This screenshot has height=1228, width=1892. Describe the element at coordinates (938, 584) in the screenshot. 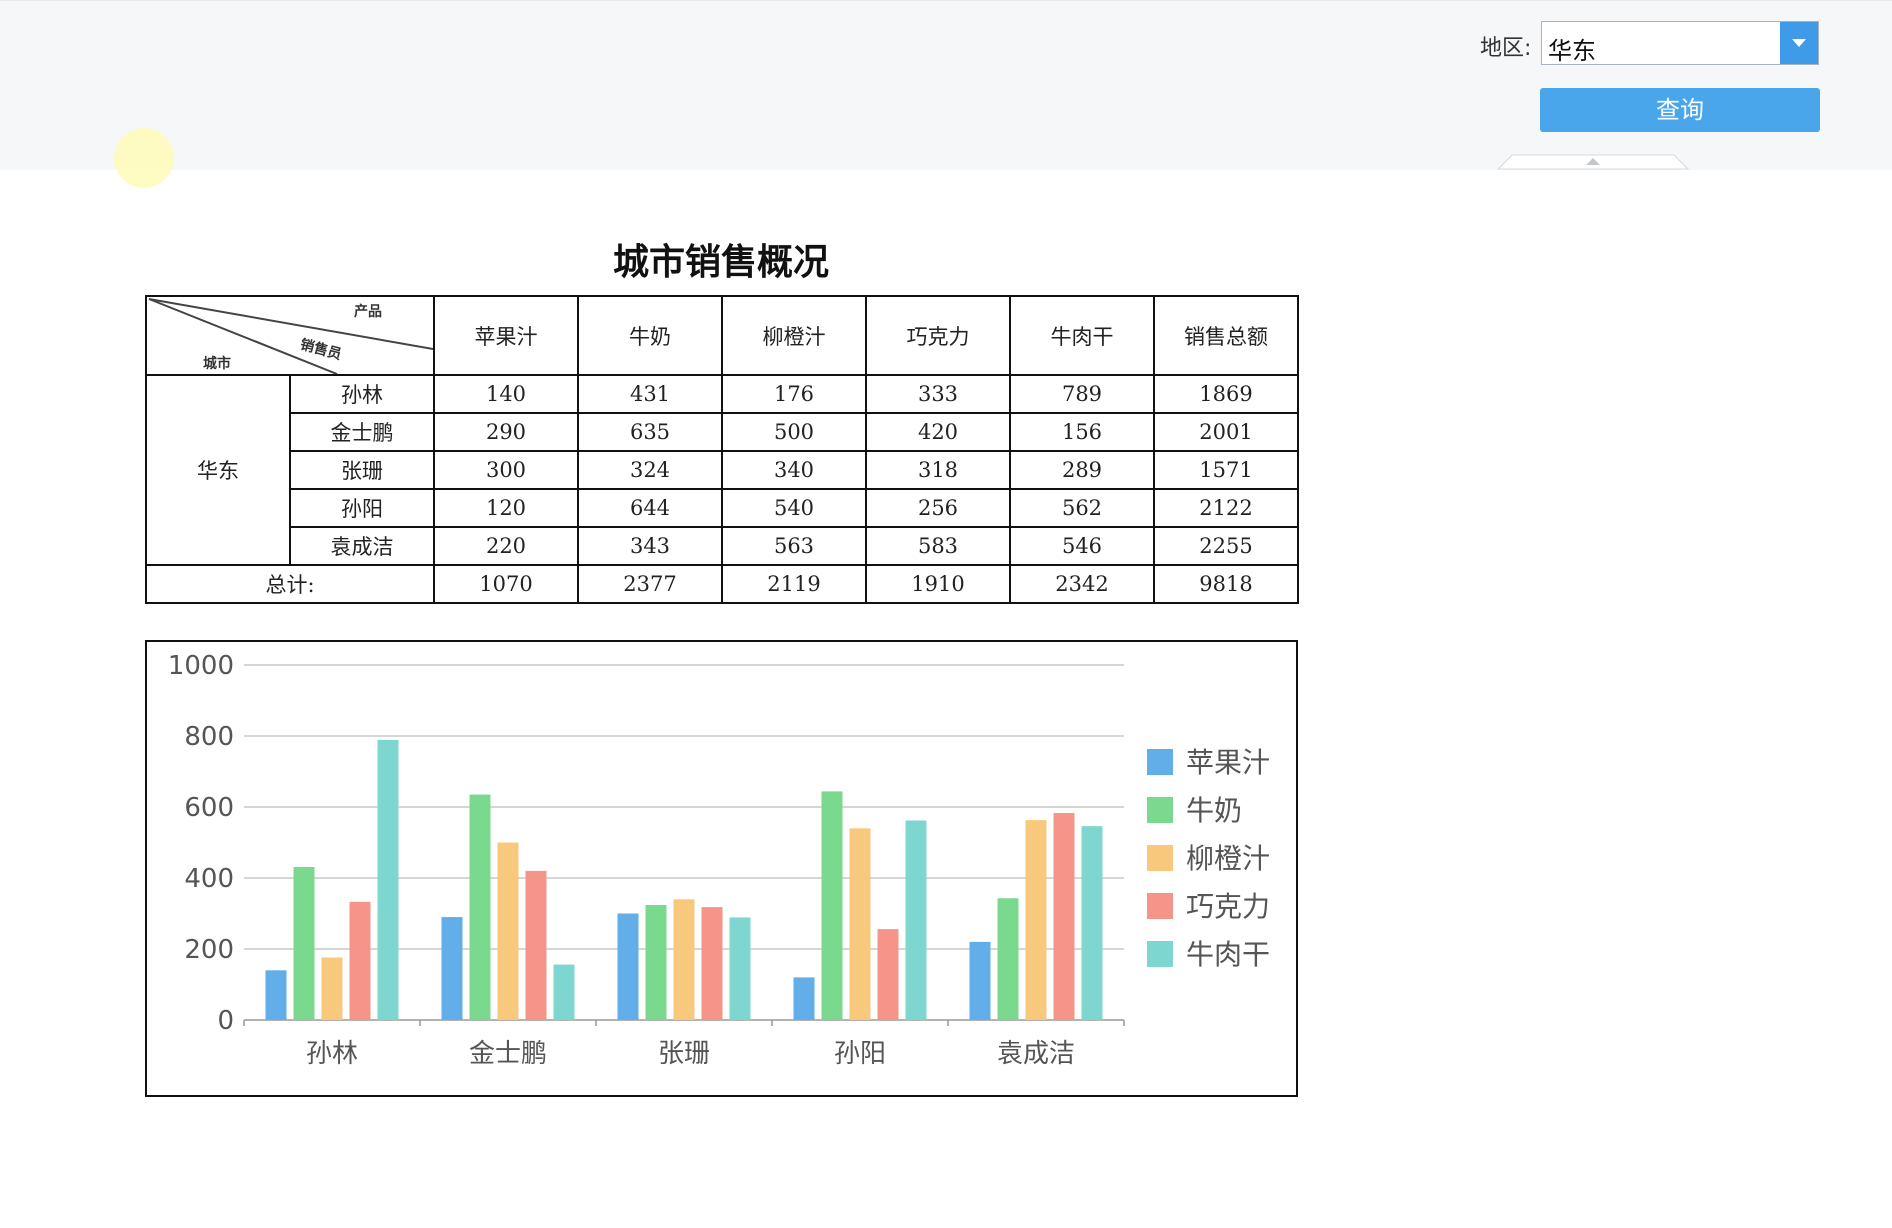

I see `column-total: 1910` at that location.